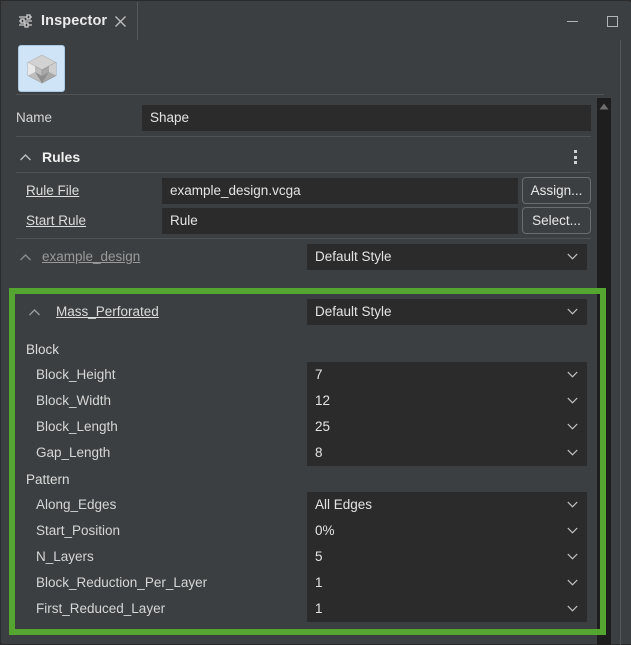  What do you see at coordinates (604, 371) in the screenshot?
I see `vertical-scrollbar` at bounding box center [604, 371].